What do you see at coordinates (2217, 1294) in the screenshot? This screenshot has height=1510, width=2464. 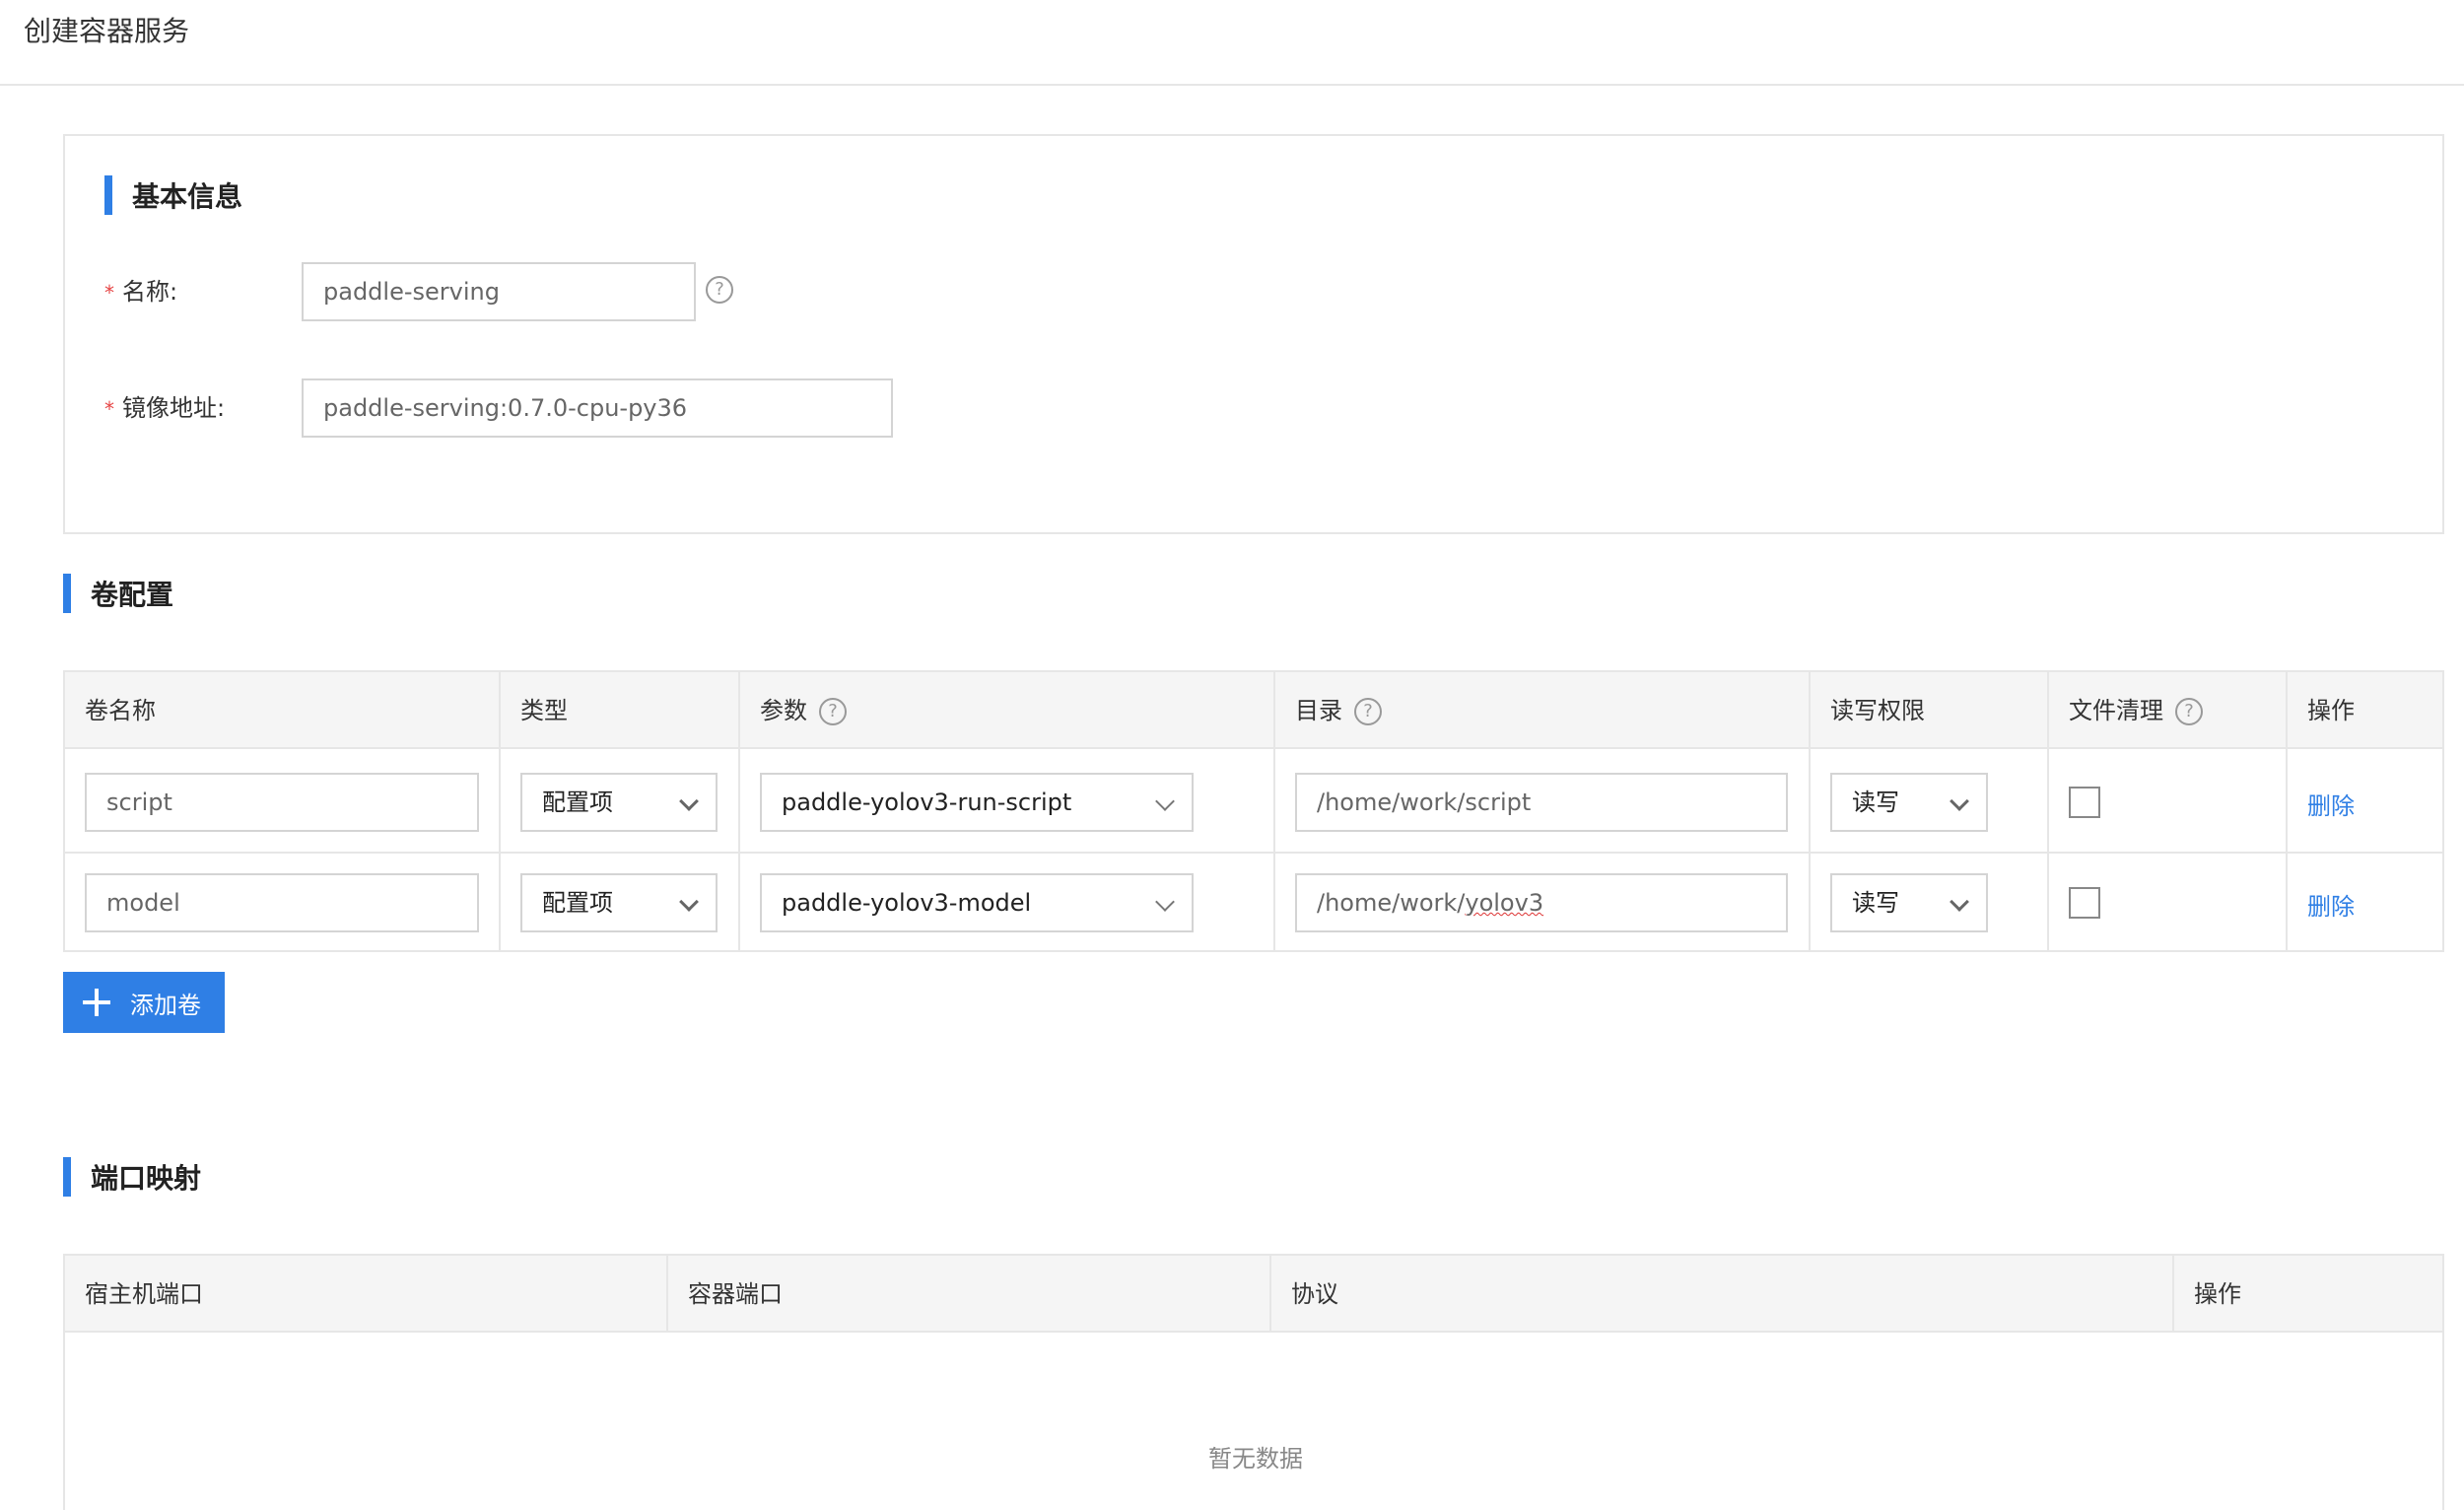 I see `col-port-actions: 操作` at bounding box center [2217, 1294].